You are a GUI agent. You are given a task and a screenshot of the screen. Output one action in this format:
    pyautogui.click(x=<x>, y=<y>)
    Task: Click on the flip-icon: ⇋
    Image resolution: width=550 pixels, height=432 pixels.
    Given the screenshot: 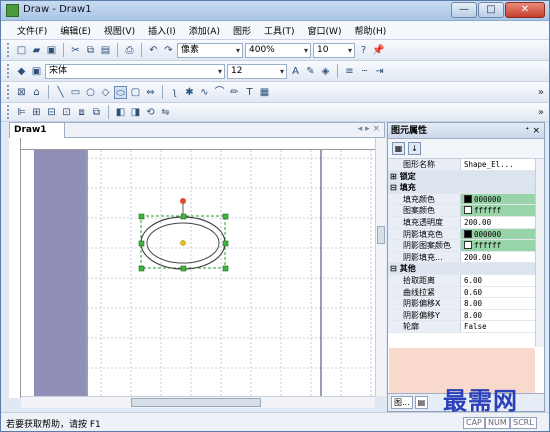 What is the action you would take?
    pyautogui.click(x=165, y=112)
    